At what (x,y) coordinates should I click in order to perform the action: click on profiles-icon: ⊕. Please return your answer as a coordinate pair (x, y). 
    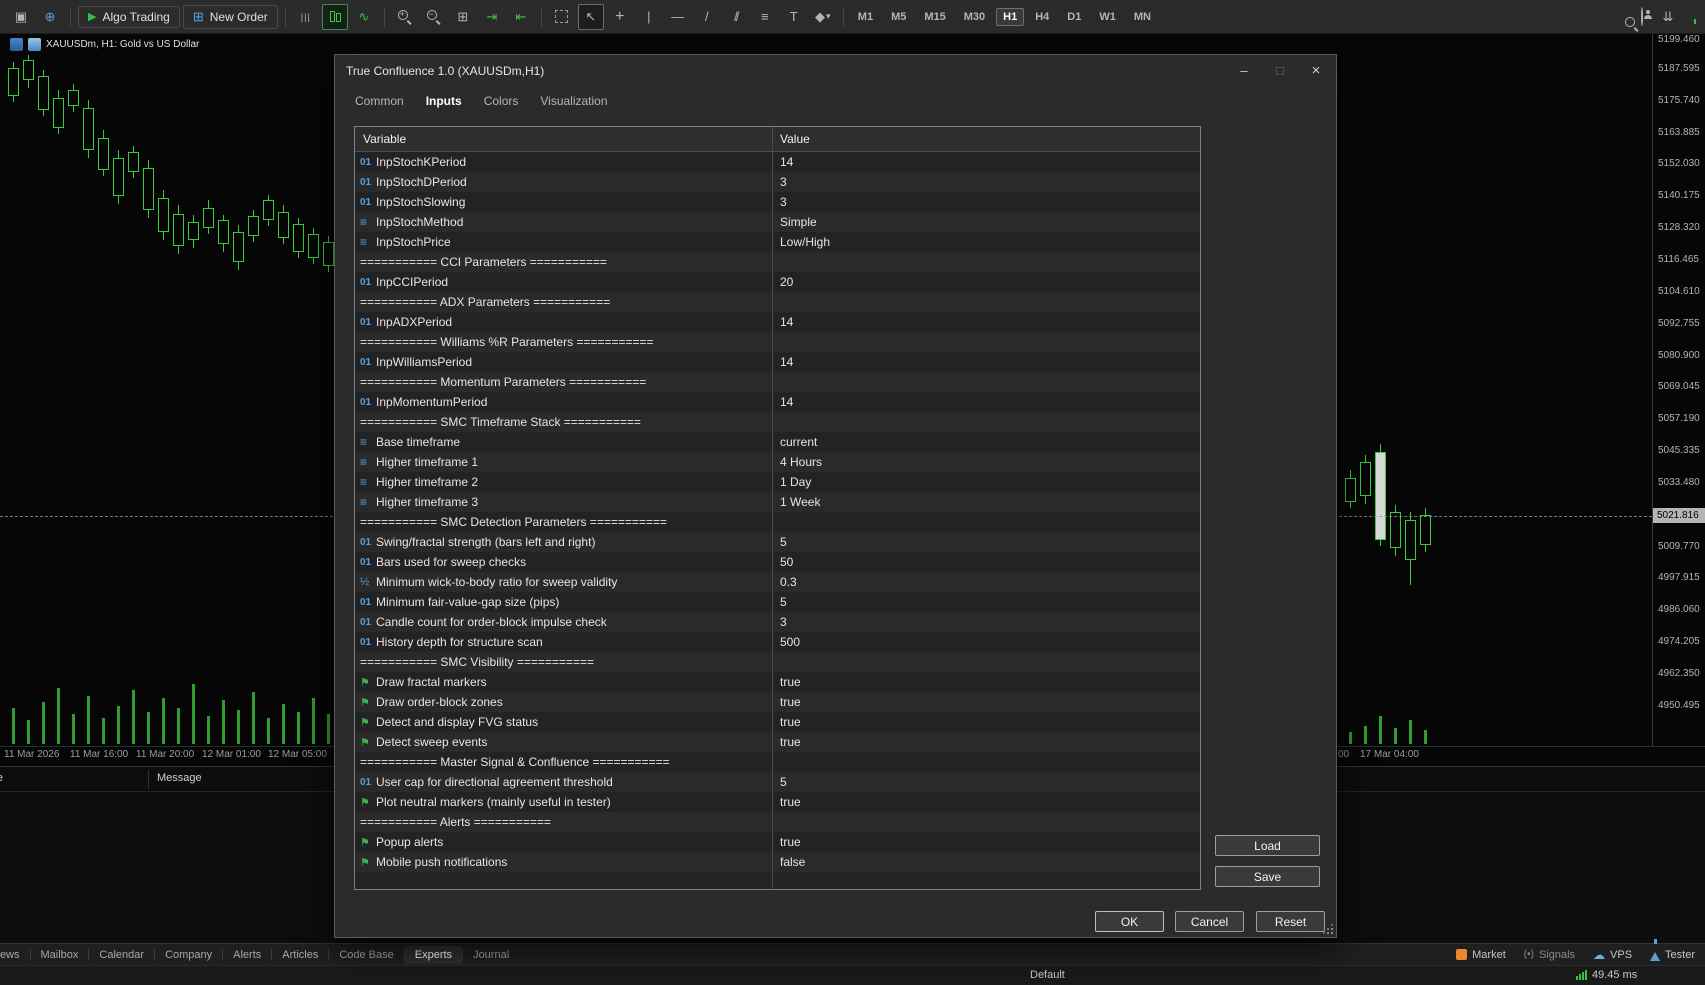
    Looking at the image, I should click on (50, 17).